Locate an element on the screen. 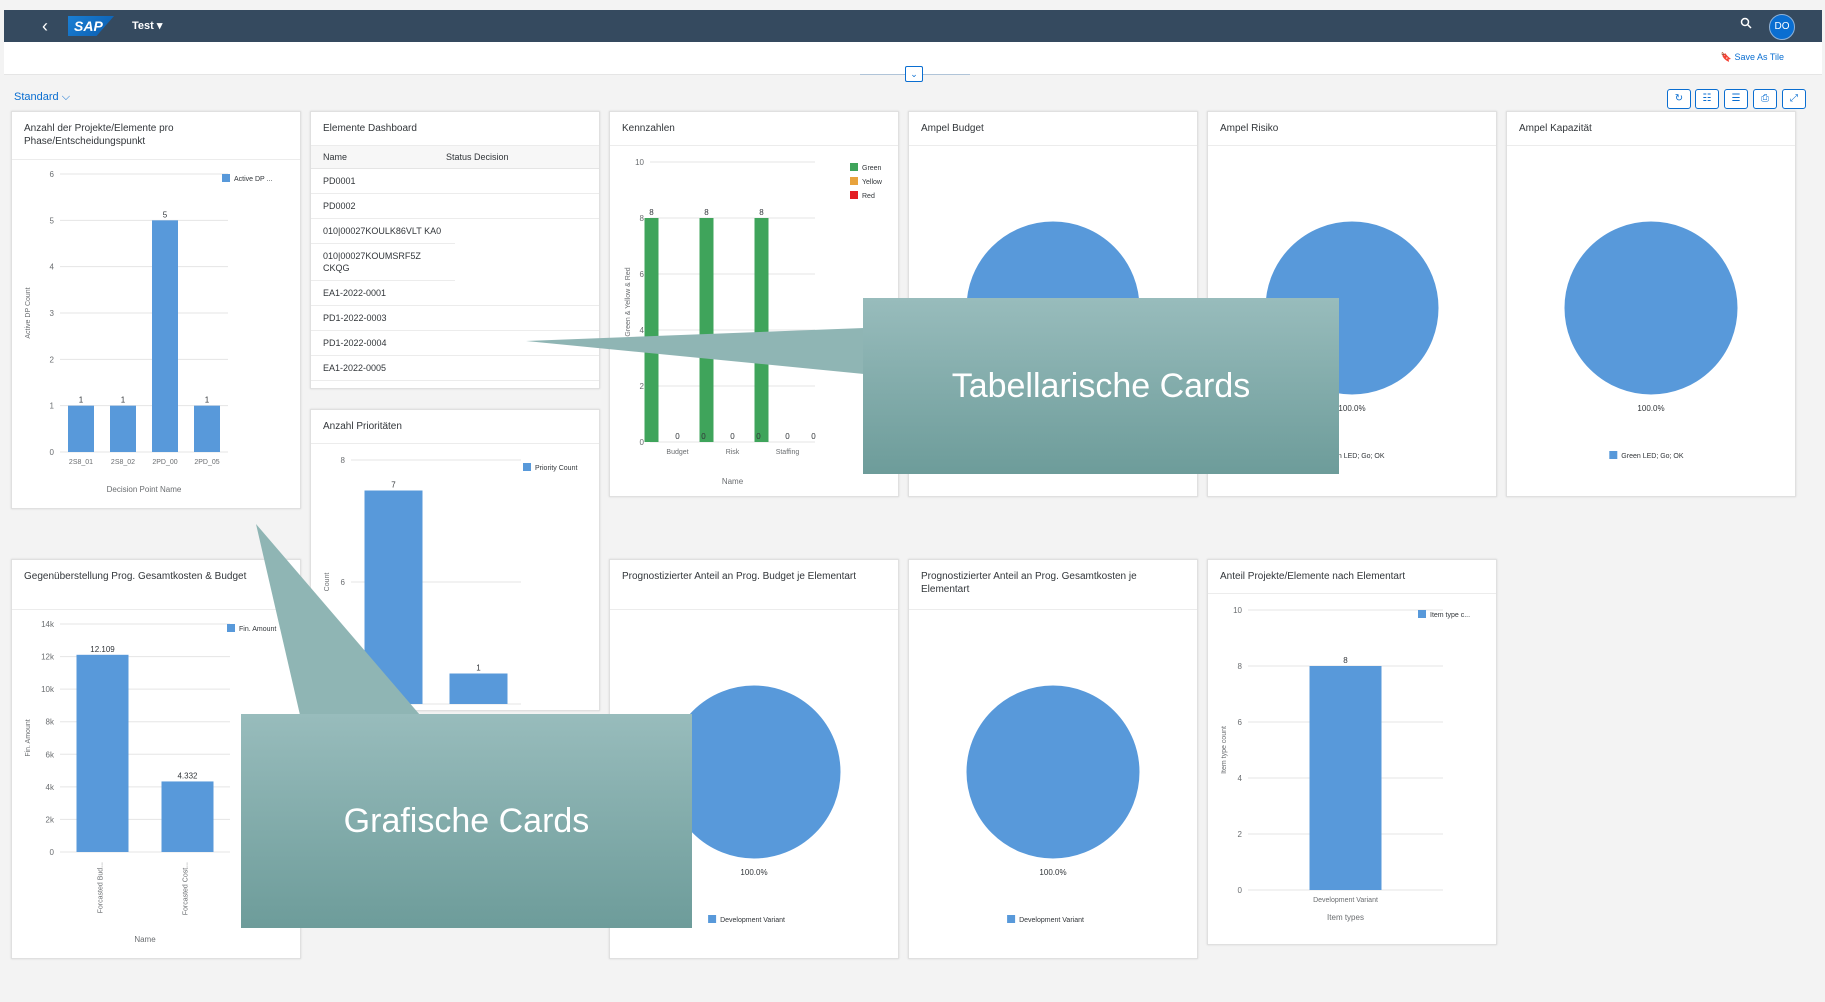 The image size is (1825, 1002). x-axis-label: Item types is located at coordinates (1345, 917).